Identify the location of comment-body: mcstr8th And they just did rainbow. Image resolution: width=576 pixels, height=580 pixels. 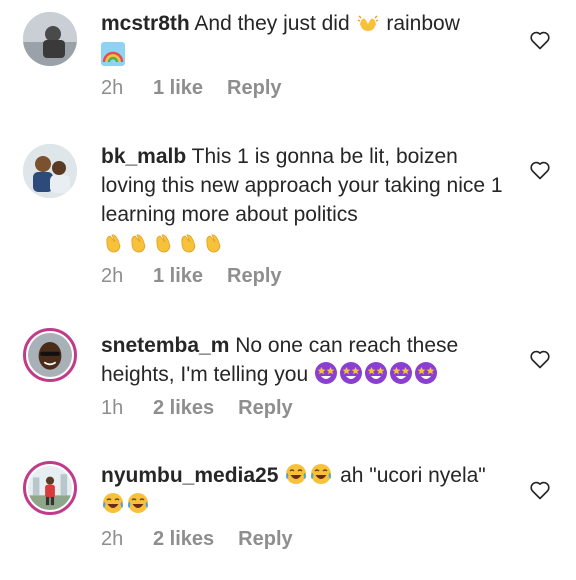
(306, 39).